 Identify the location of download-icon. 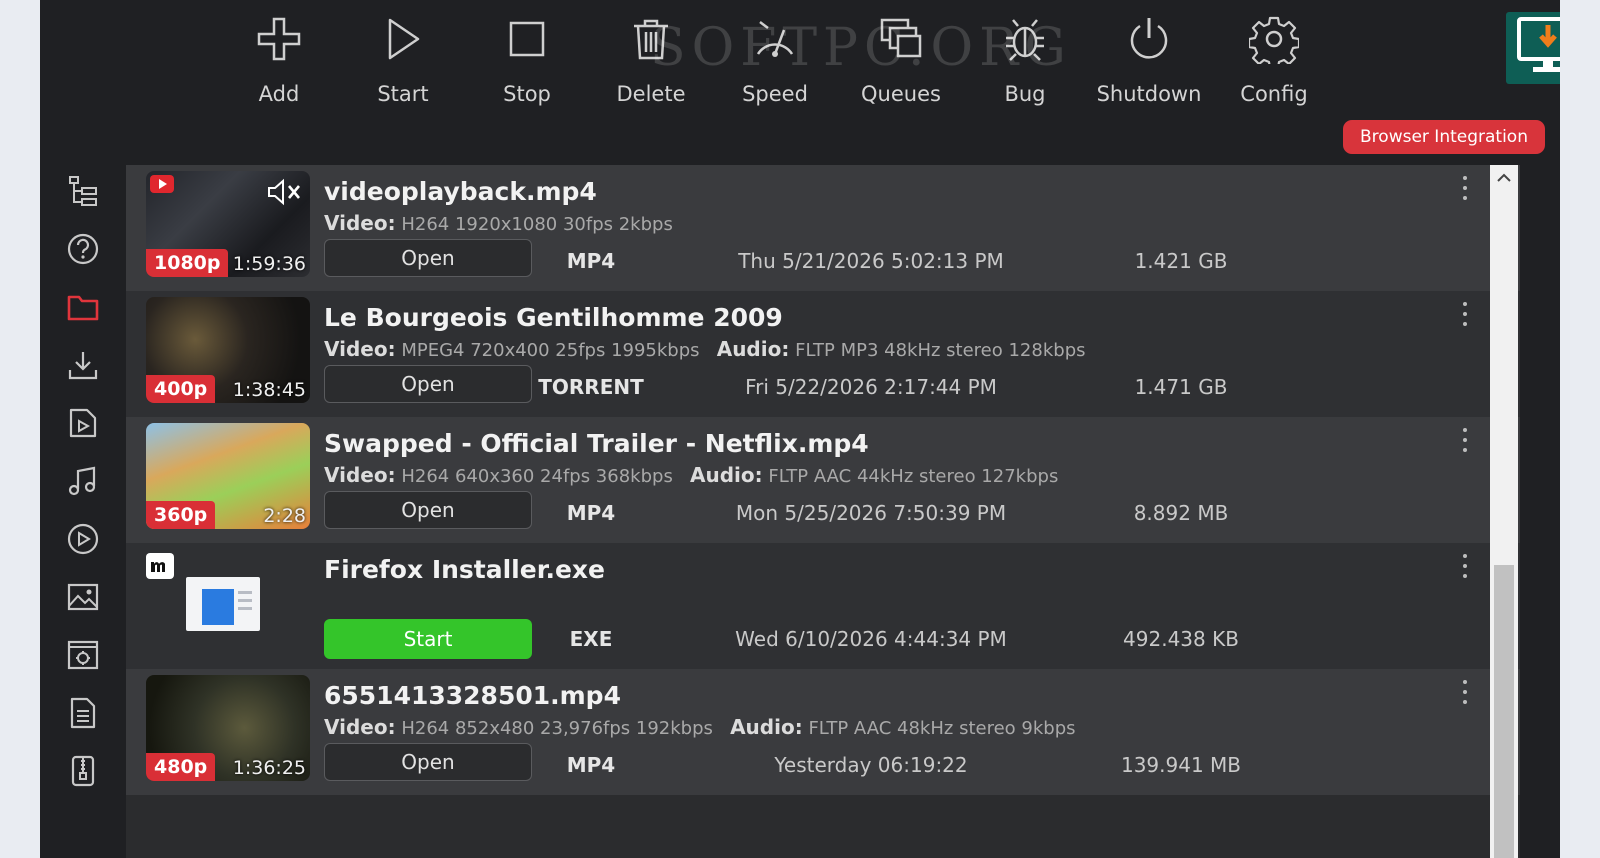
(83, 365).